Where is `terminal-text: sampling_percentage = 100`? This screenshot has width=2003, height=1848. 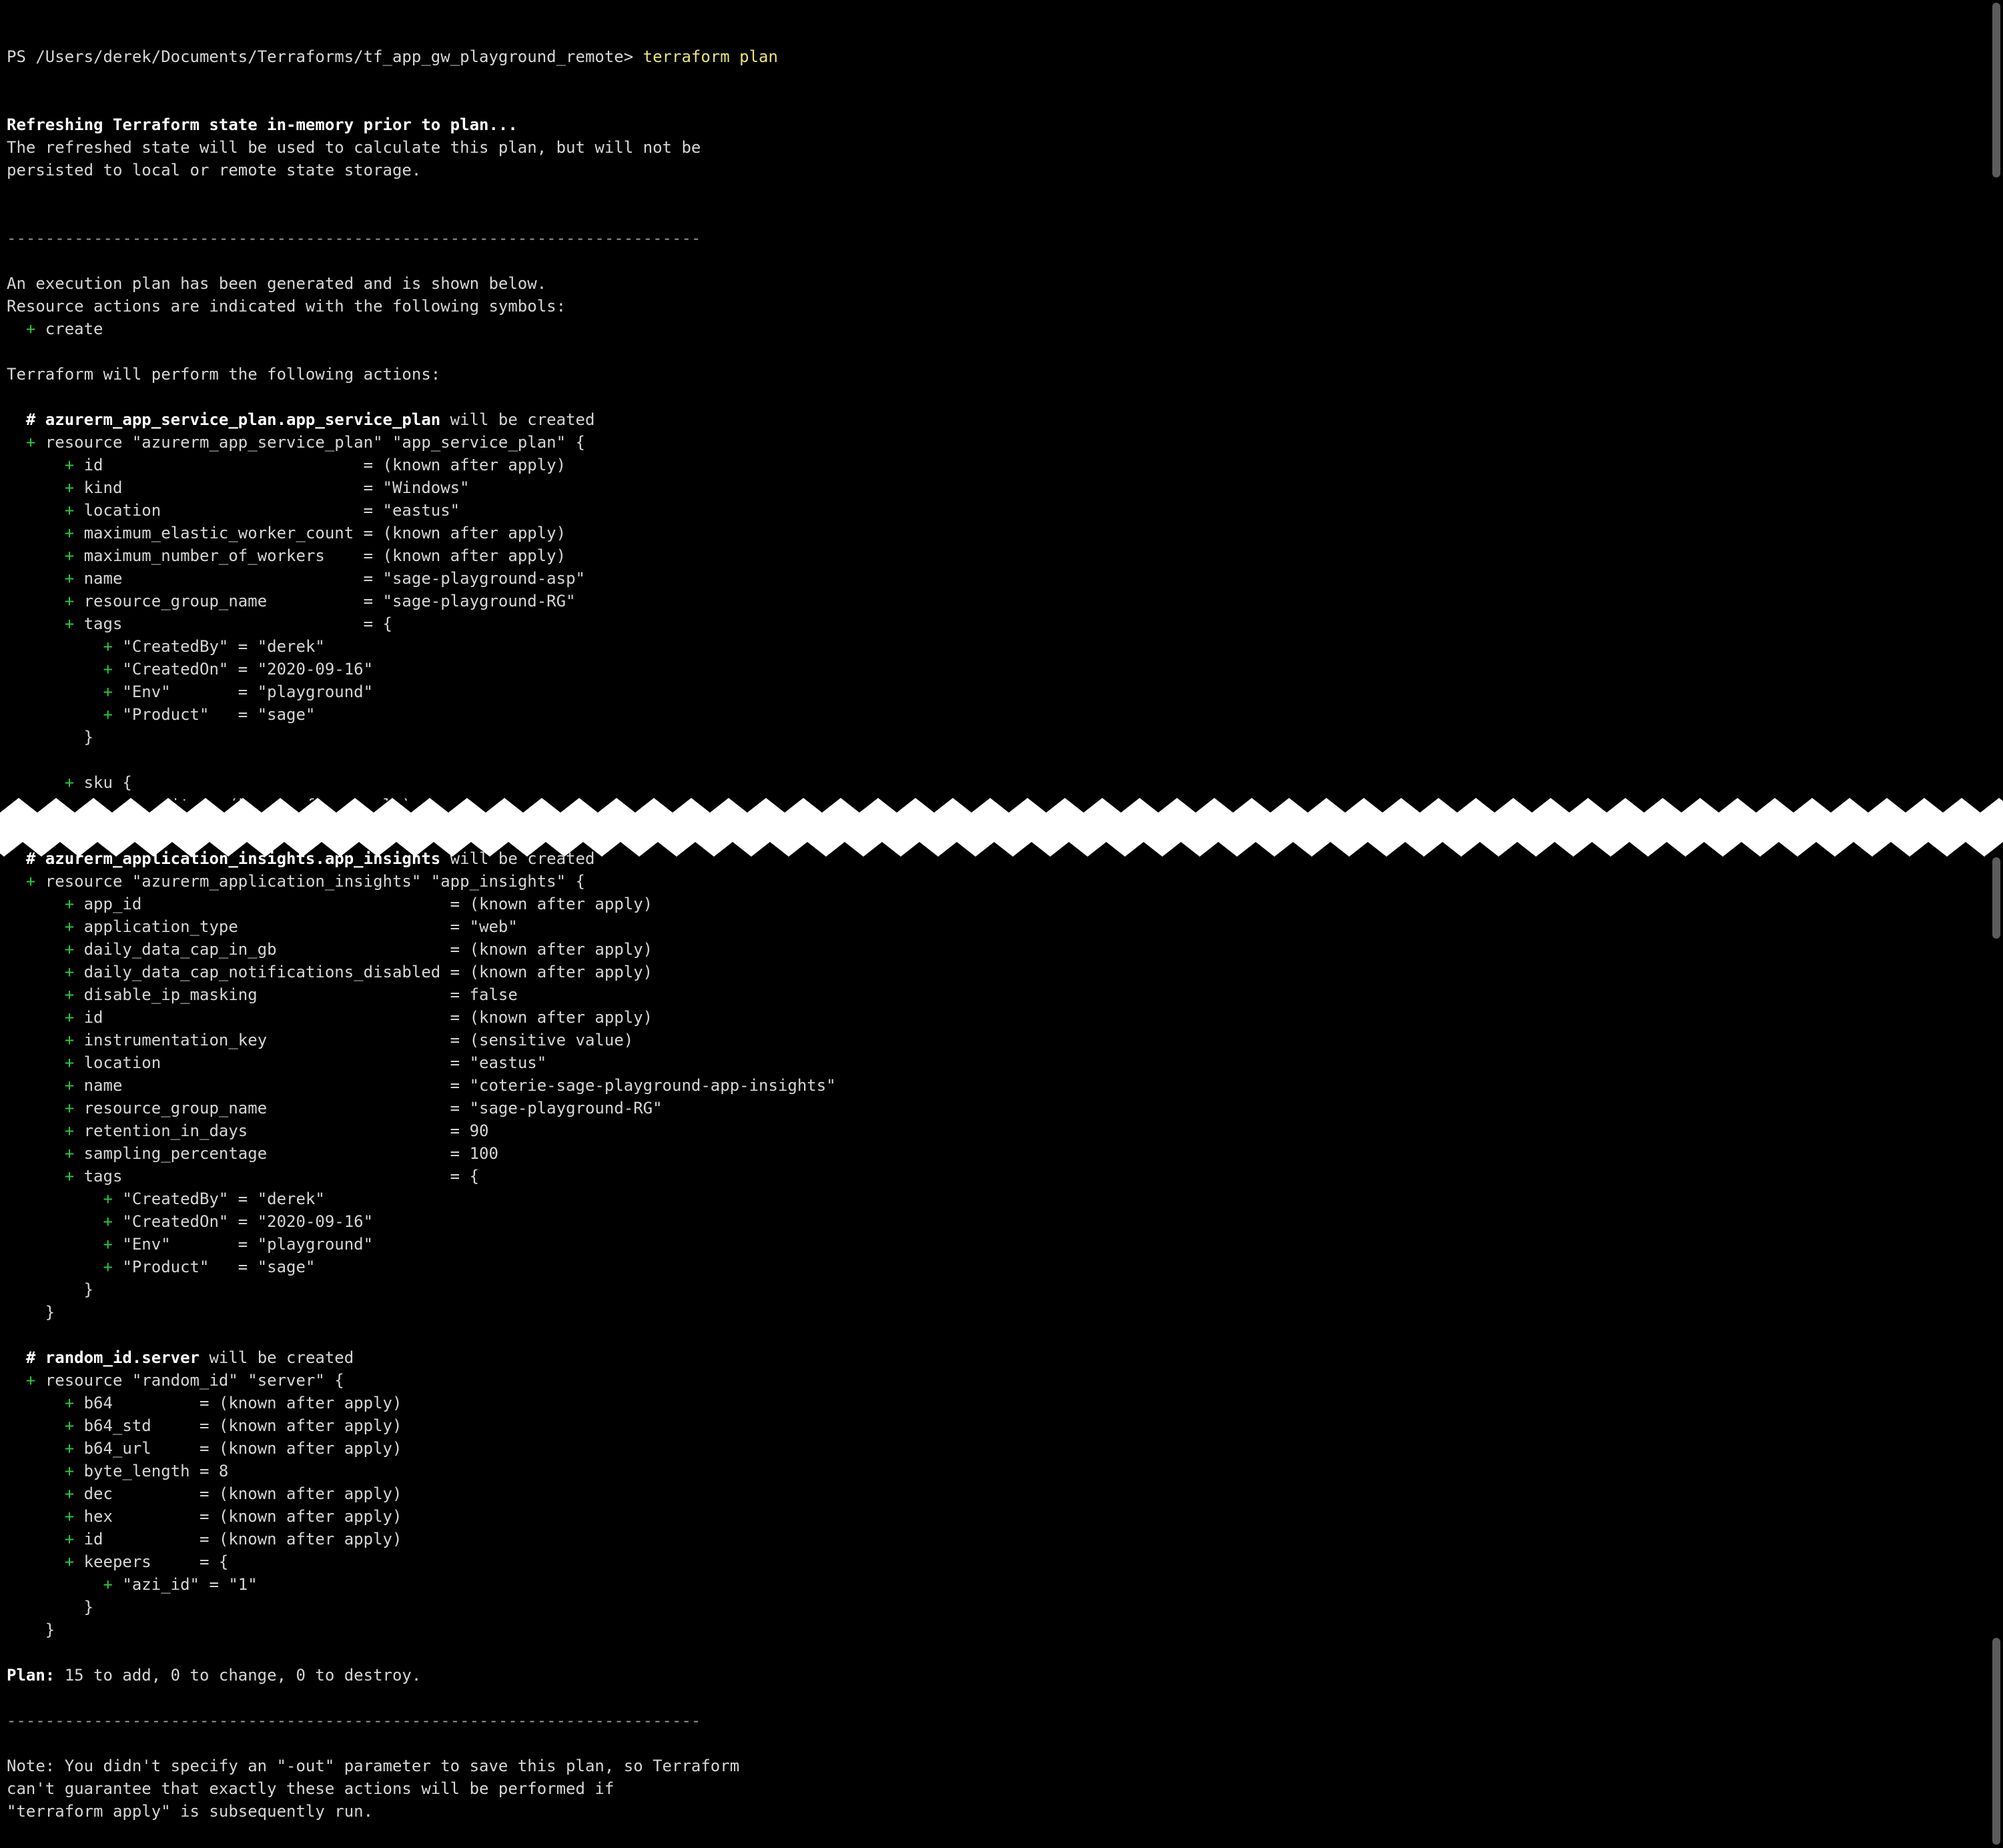 terminal-text: sampling_percentage = 100 is located at coordinates (286, 1154).